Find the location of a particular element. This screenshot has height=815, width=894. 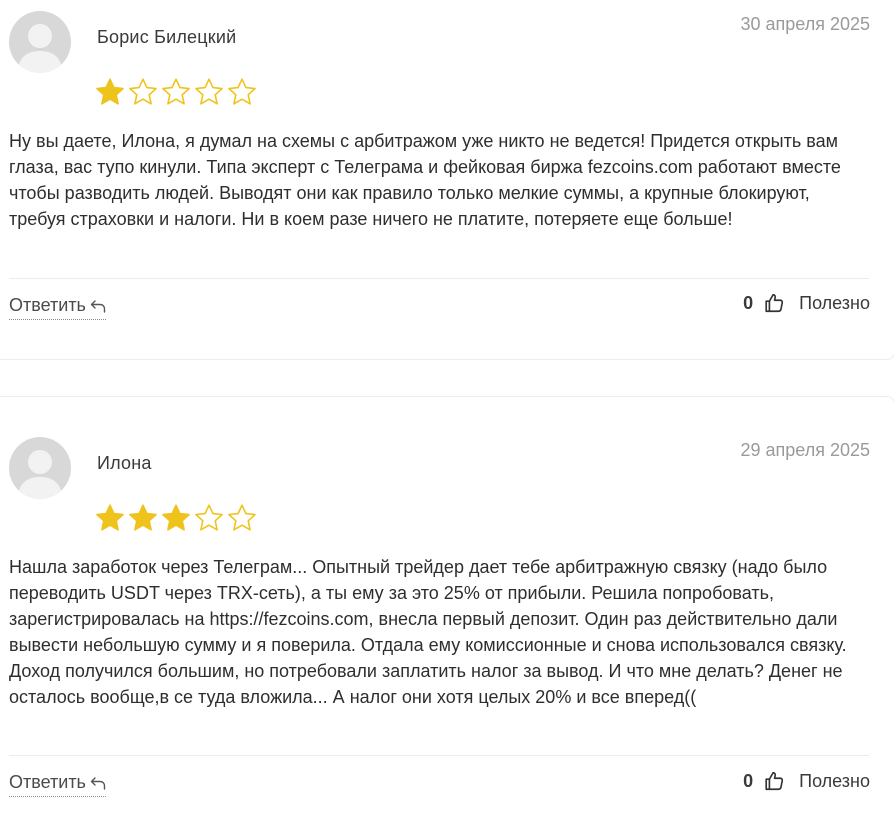

review-date: 29 апреля 2025 is located at coordinates (805, 450).